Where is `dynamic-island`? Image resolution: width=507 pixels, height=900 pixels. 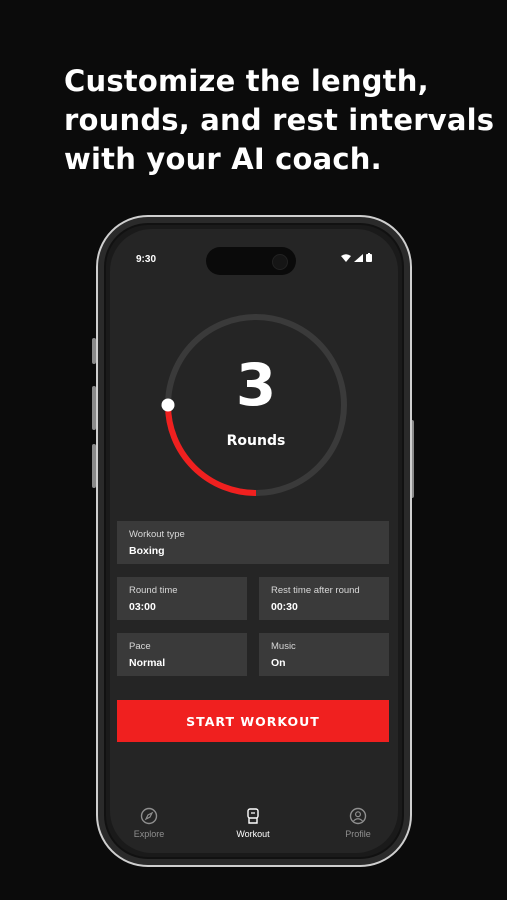 dynamic-island is located at coordinates (251, 261).